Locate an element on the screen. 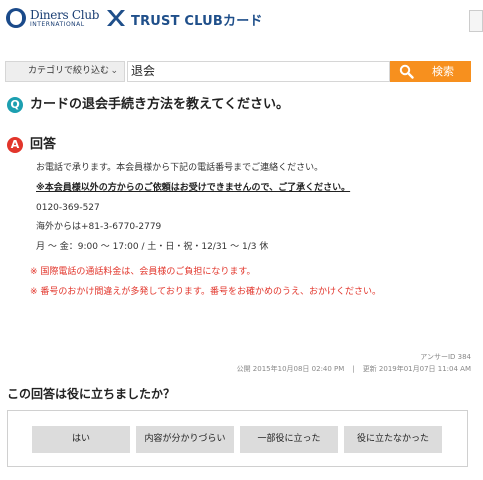 This screenshot has height=480, width=483. search-input: 退会 is located at coordinates (258, 71).